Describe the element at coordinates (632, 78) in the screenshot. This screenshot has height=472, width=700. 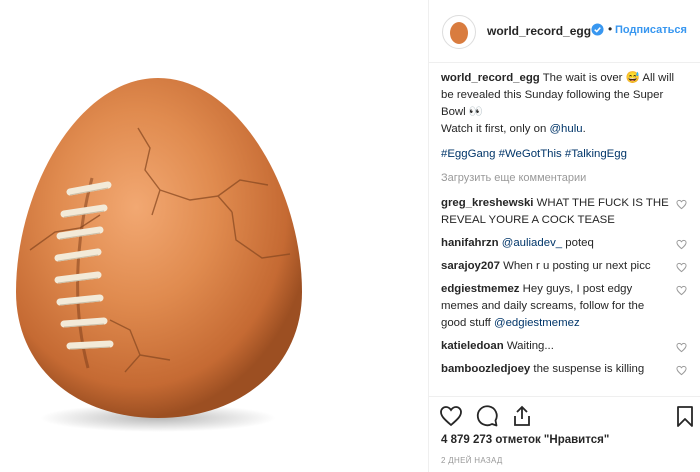
I see `caption-emoji-1: 😅` at that location.